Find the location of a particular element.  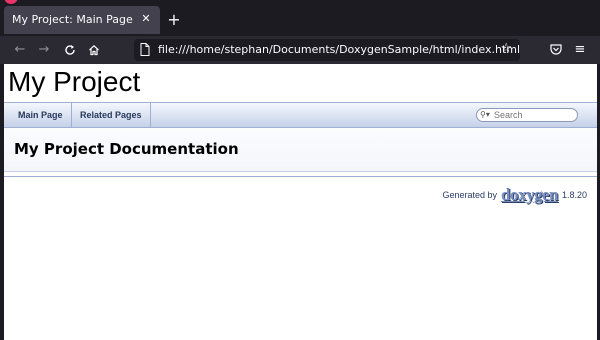

search-icon: ⚲▾ is located at coordinates (487, 115).